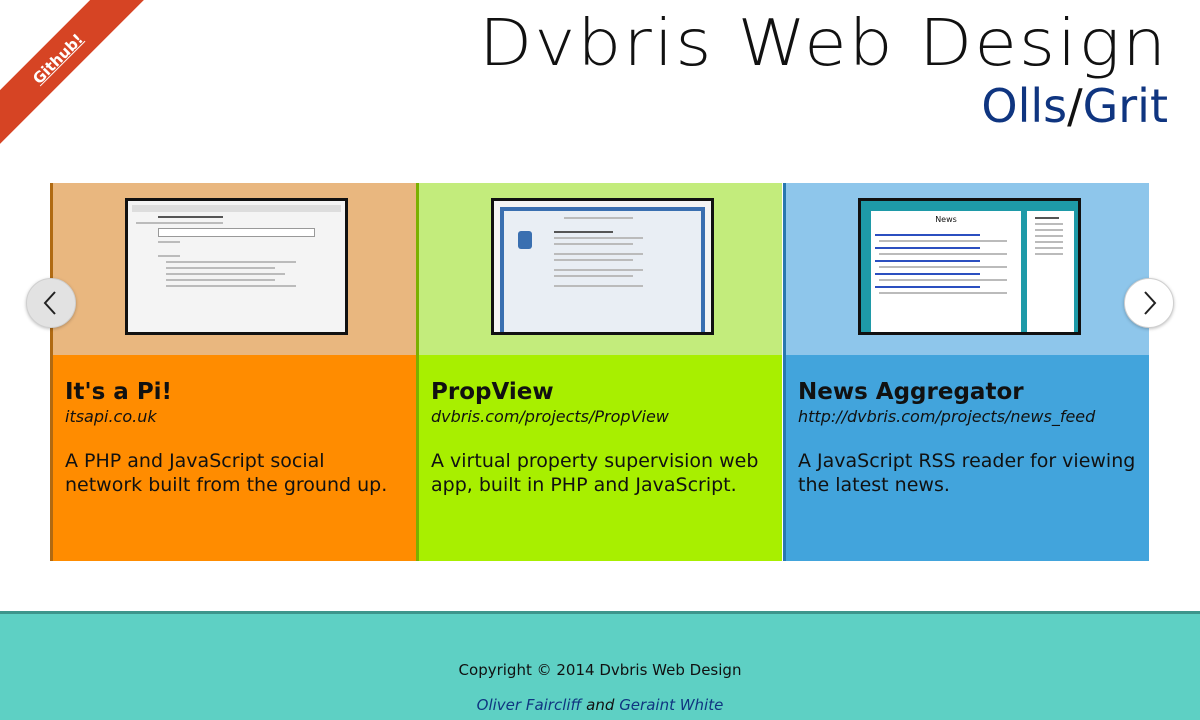 This screenshot has height=720, width=1200. What do you see at coordinates (969, 266) in the screenshot?
I see `project-screenshot-news: News` at bounding box center [969, 266].